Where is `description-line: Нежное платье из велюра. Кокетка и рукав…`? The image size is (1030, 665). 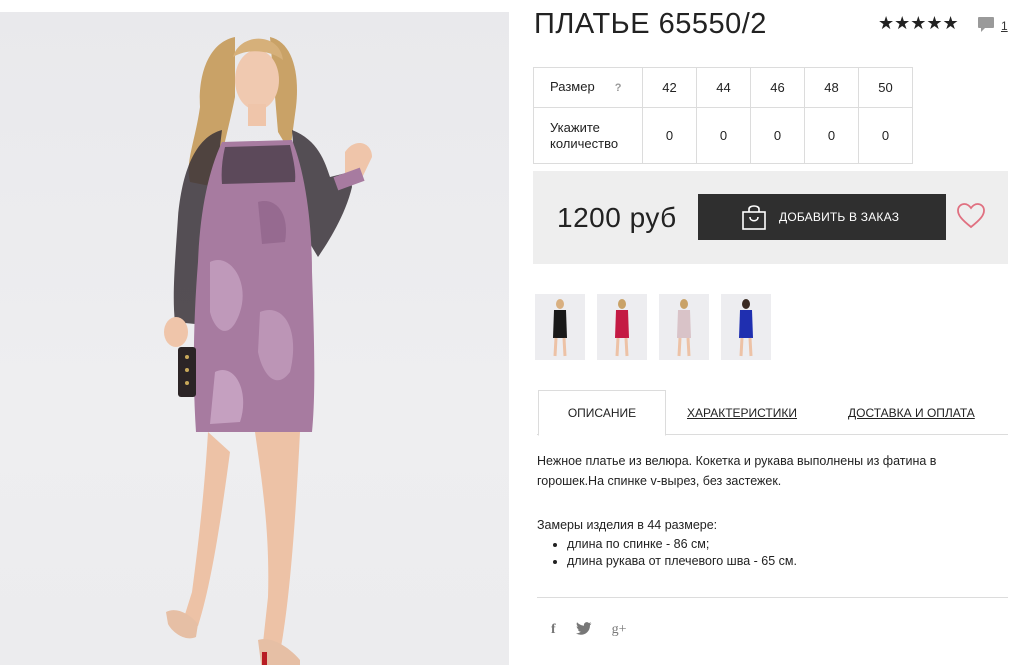
description-line: Нежное платье из велюра. Кокетка и рукав… is located at coordinates (737, 461).